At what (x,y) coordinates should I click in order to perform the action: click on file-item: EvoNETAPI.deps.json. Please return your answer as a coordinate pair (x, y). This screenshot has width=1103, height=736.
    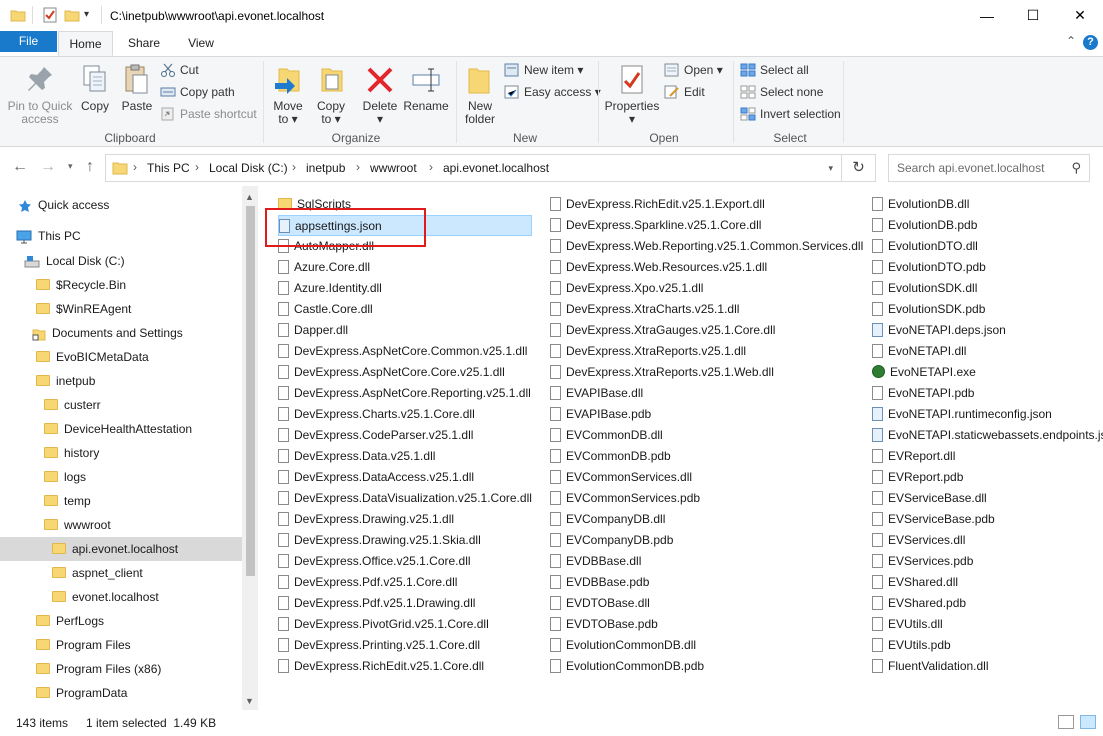
    Looking at the image, I should click on (939, 330).